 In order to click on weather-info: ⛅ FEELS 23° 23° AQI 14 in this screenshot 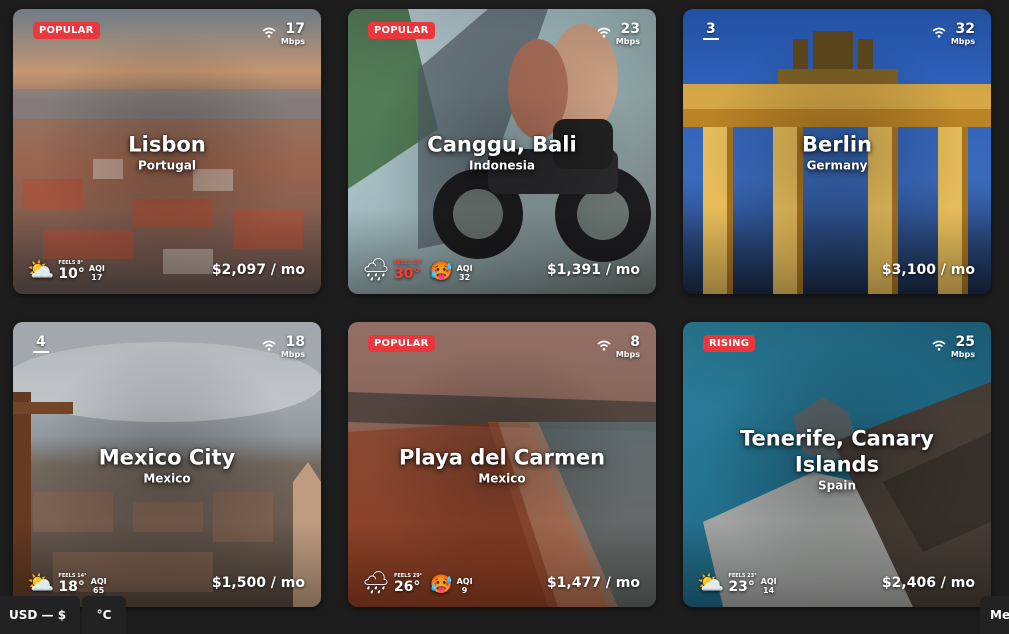, I will do `click(737, 583)`.